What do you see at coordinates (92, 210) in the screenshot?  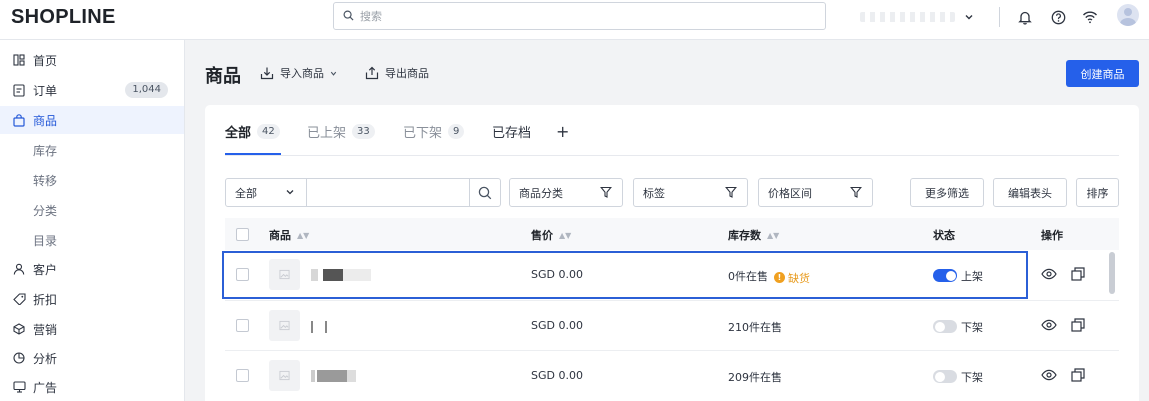 I see `sidebar-item-categories: 分类` at bounding box center [92, 210].